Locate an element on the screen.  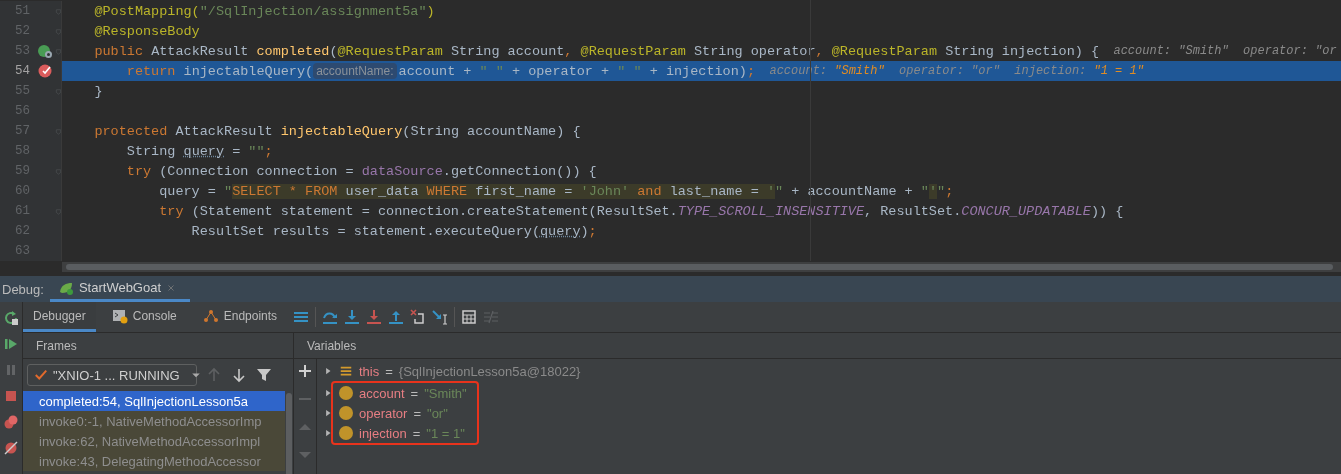
code-token: WHERE is located at coordinates (447, 191).